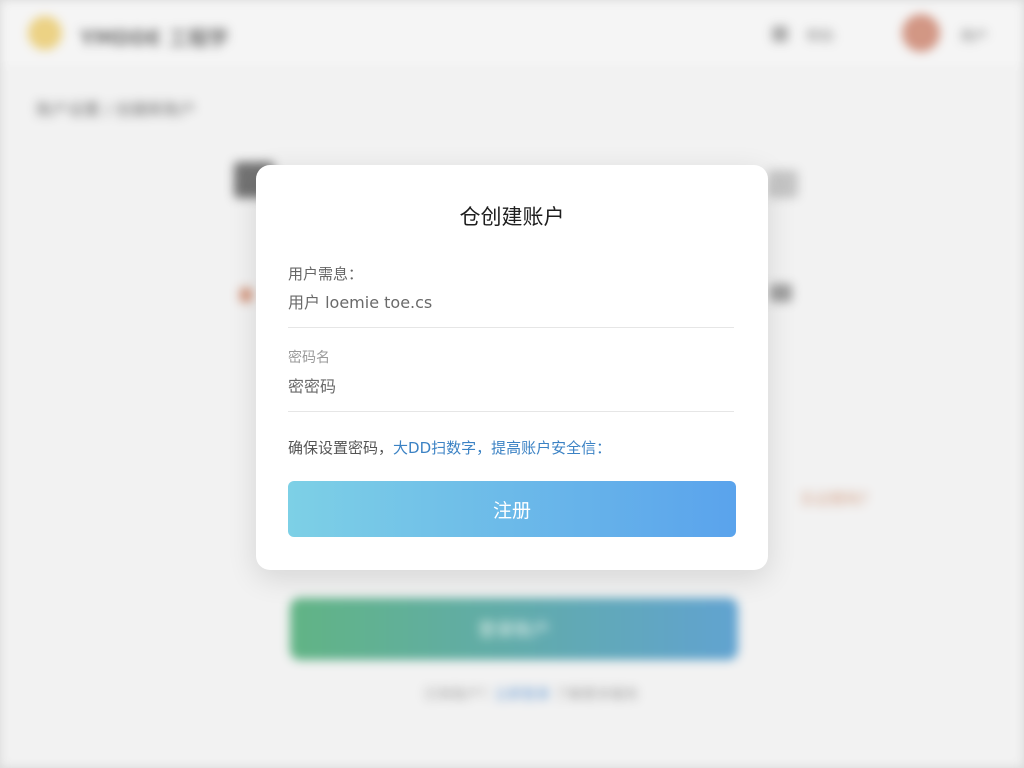 The image size is (1024, 768). I want to click on username-label: 用户需息：, so click(326, 274).